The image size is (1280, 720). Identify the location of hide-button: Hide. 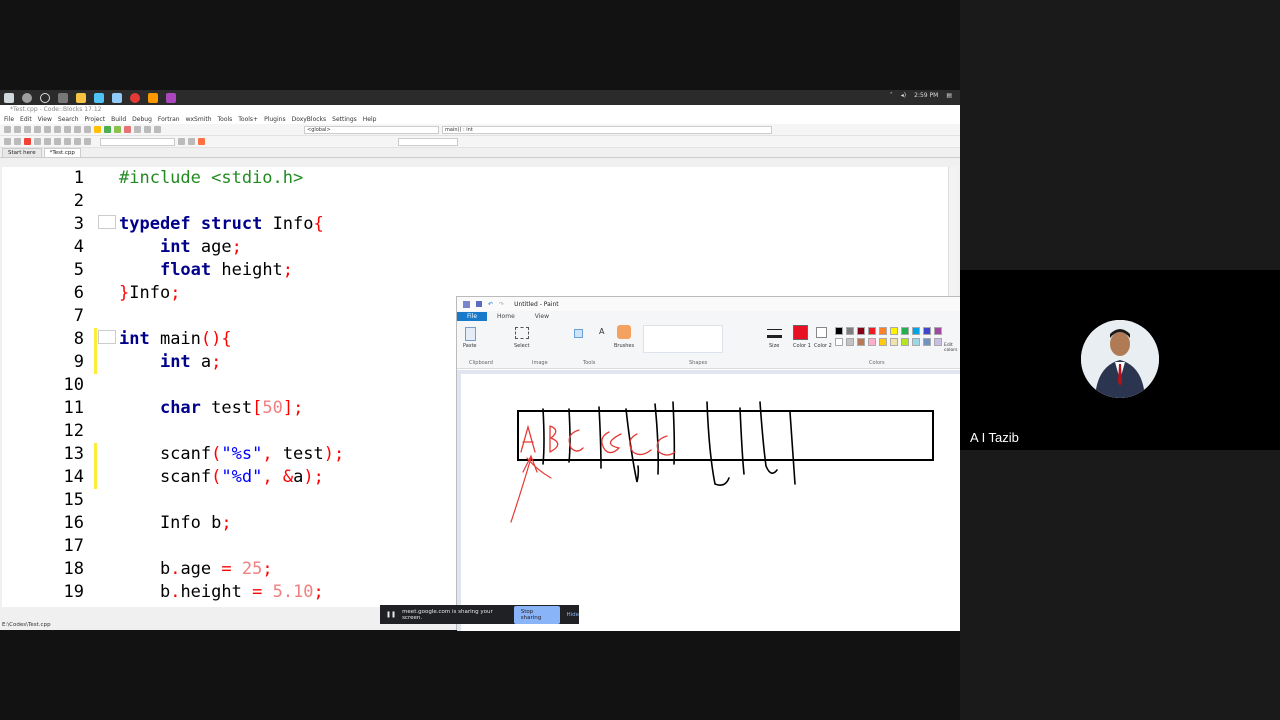
(572, 615).